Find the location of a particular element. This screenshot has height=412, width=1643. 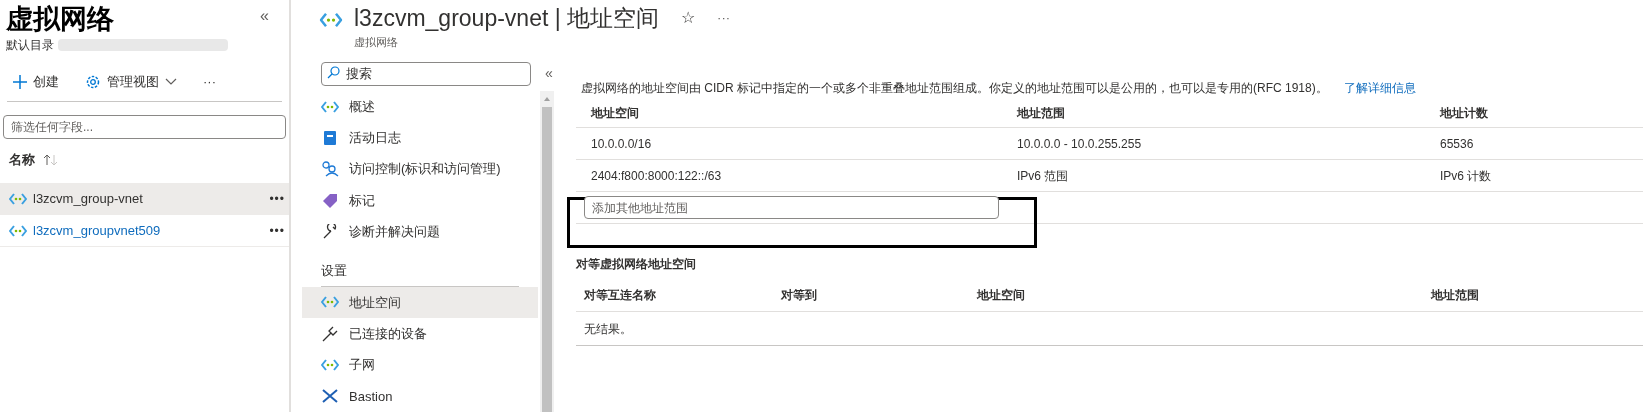

directory-label: 默认目录 is located at coordinates (30, 45).